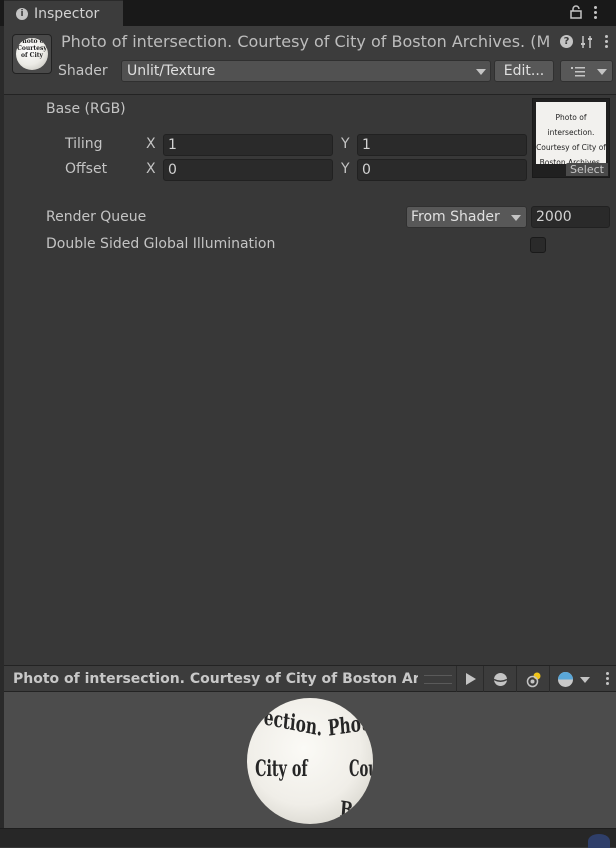  What do you see at coordinates (578, 72) in the screenshot?
I see `list-icon` at bounding box center [578, 72].